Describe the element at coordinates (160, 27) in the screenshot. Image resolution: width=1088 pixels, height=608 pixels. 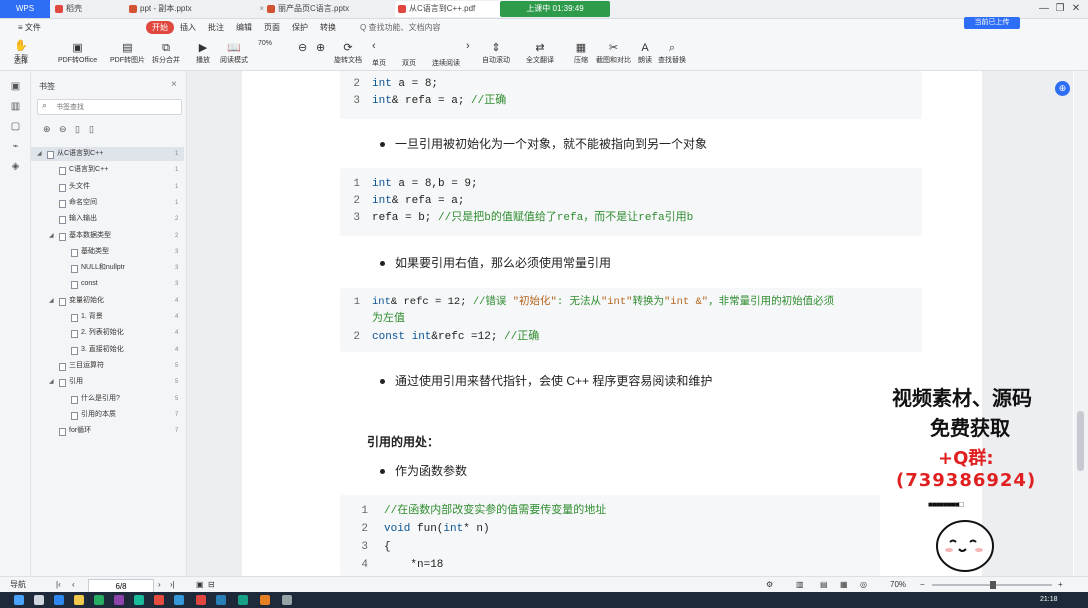
I see `menu-start: 开始` at that location.